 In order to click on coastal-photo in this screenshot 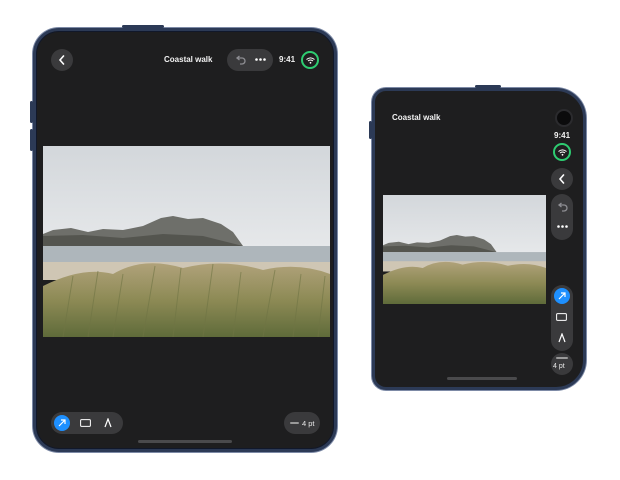, I will do `click(464, 249)`.